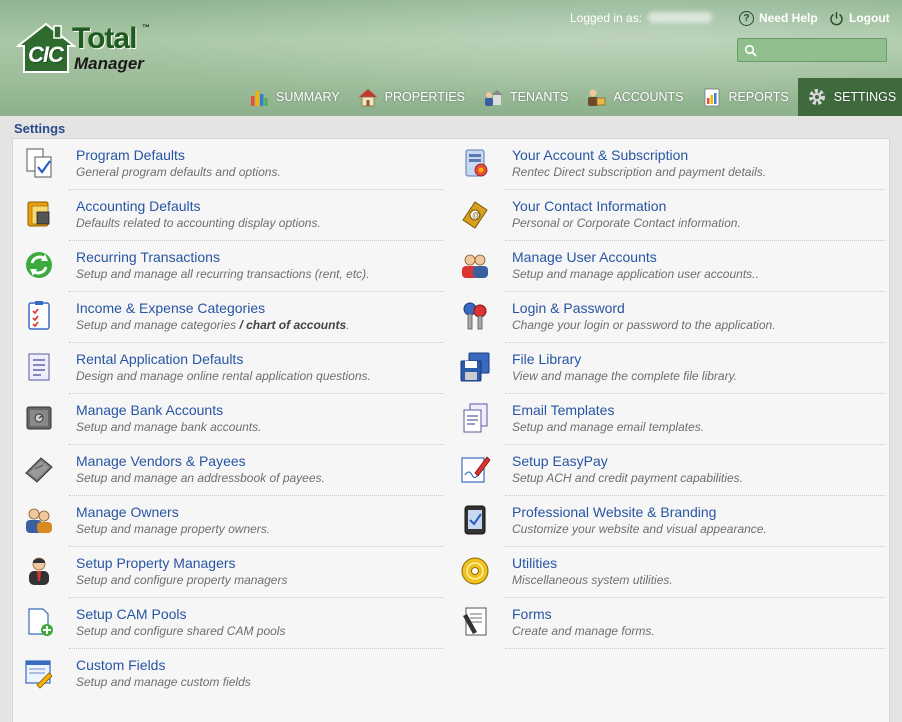 This screenshot has width=902, height=722. I want to click on setting-title: Manage Owners, so click(127, 512).